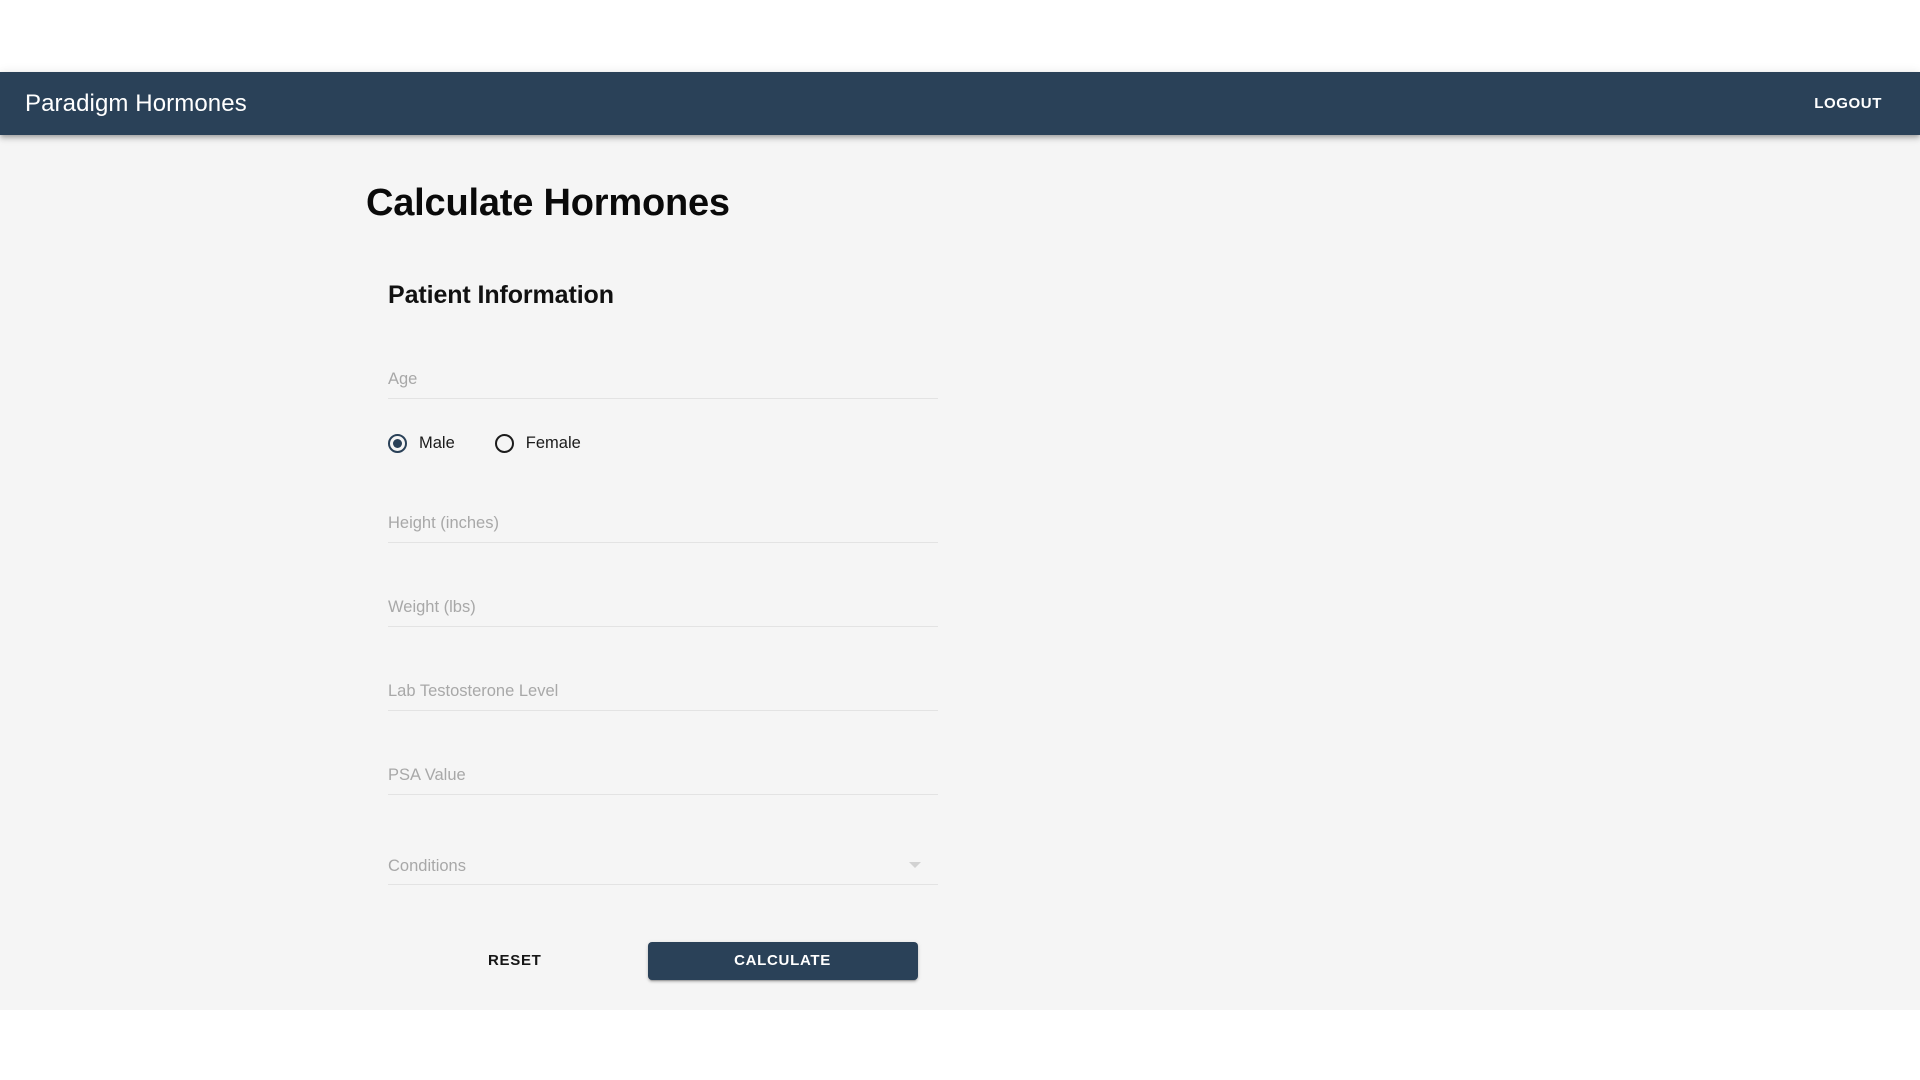  I want to click on gender-option-male: Male, so click(421, 443).